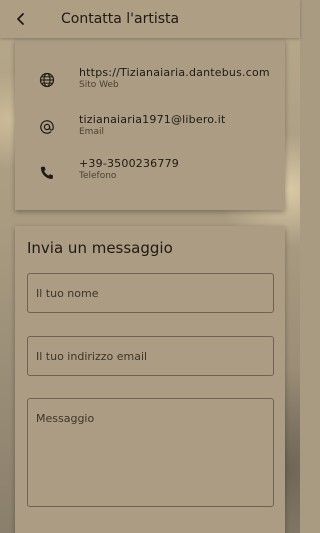  Describe the element at coordinates (47, 80) in the screenshot. I see `globe-icon` at that location.